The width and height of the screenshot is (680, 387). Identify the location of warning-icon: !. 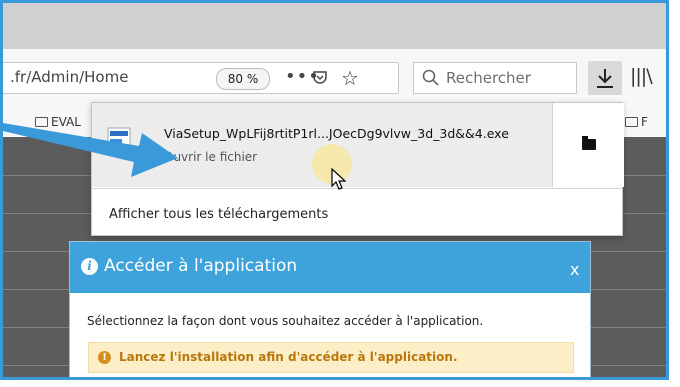
(104, 357).